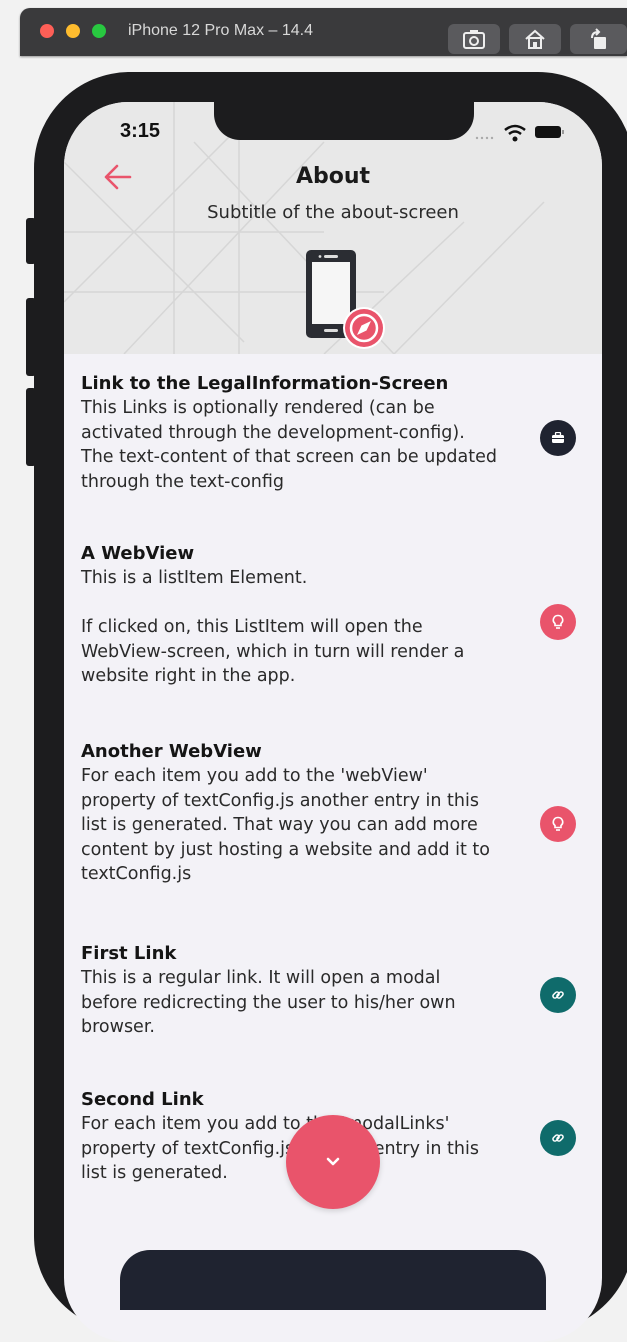 This screenshot has height=1342, width=627. What do you see at coordinates (171, 751) in the screenshot?
I see `item-title: Another WebView` at bounding box center [171, 751].